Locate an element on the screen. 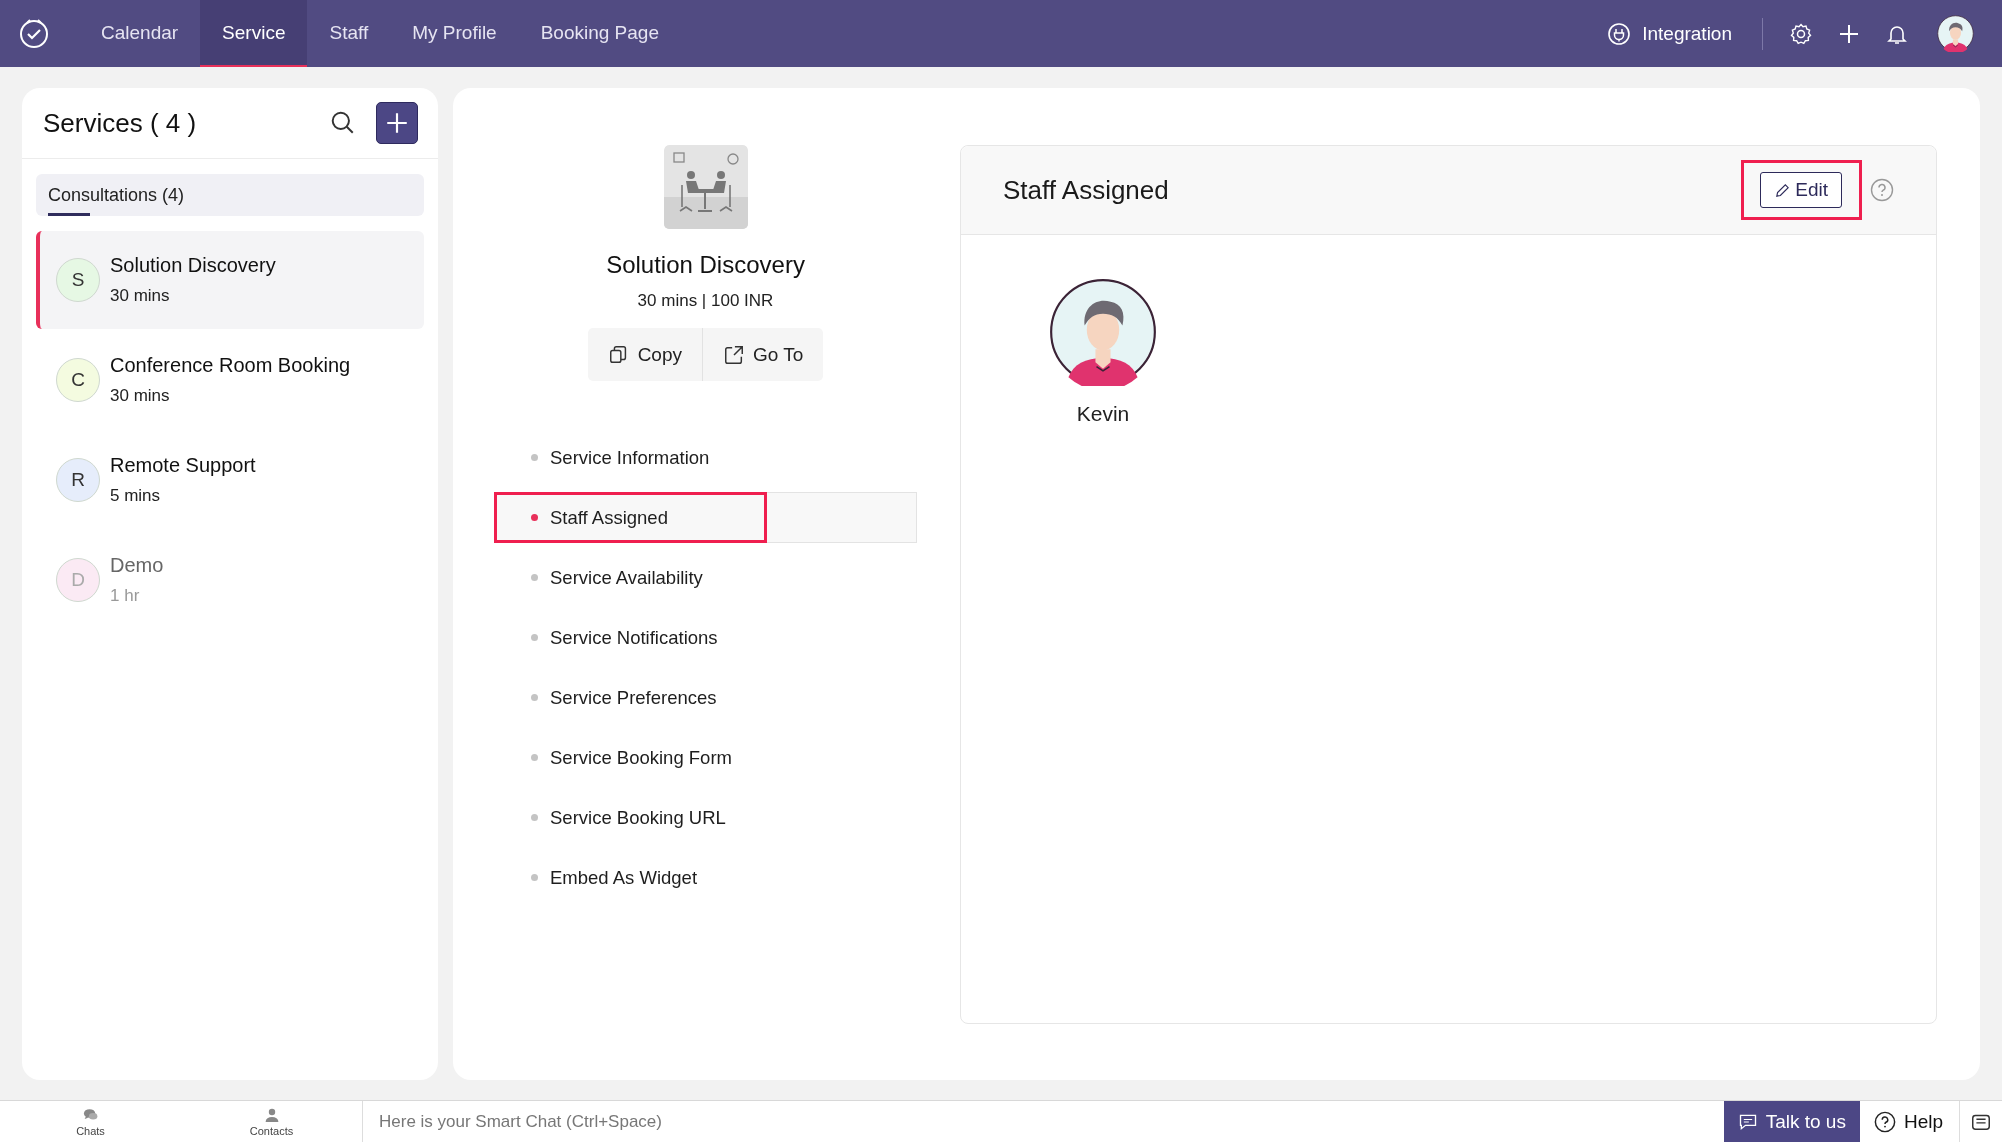  section-item: Service Booking URL is located at coordinates (705, 817).